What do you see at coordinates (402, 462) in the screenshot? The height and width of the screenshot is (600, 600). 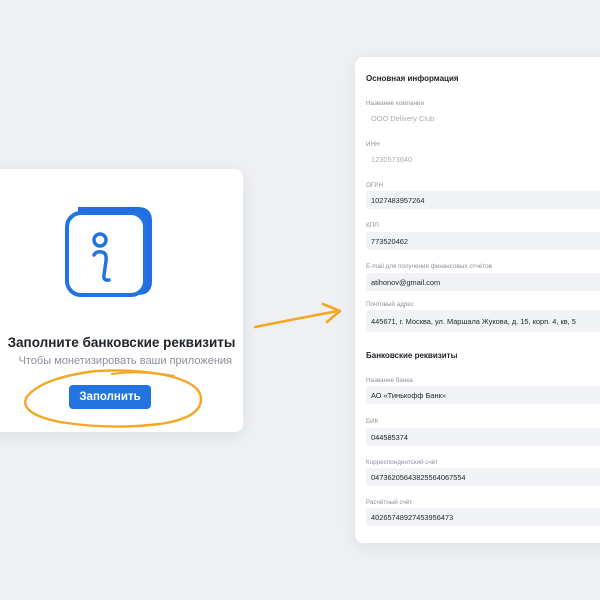 I see `corr-account-label: Корреспондентский счёт` at bounding box center [402, 462].